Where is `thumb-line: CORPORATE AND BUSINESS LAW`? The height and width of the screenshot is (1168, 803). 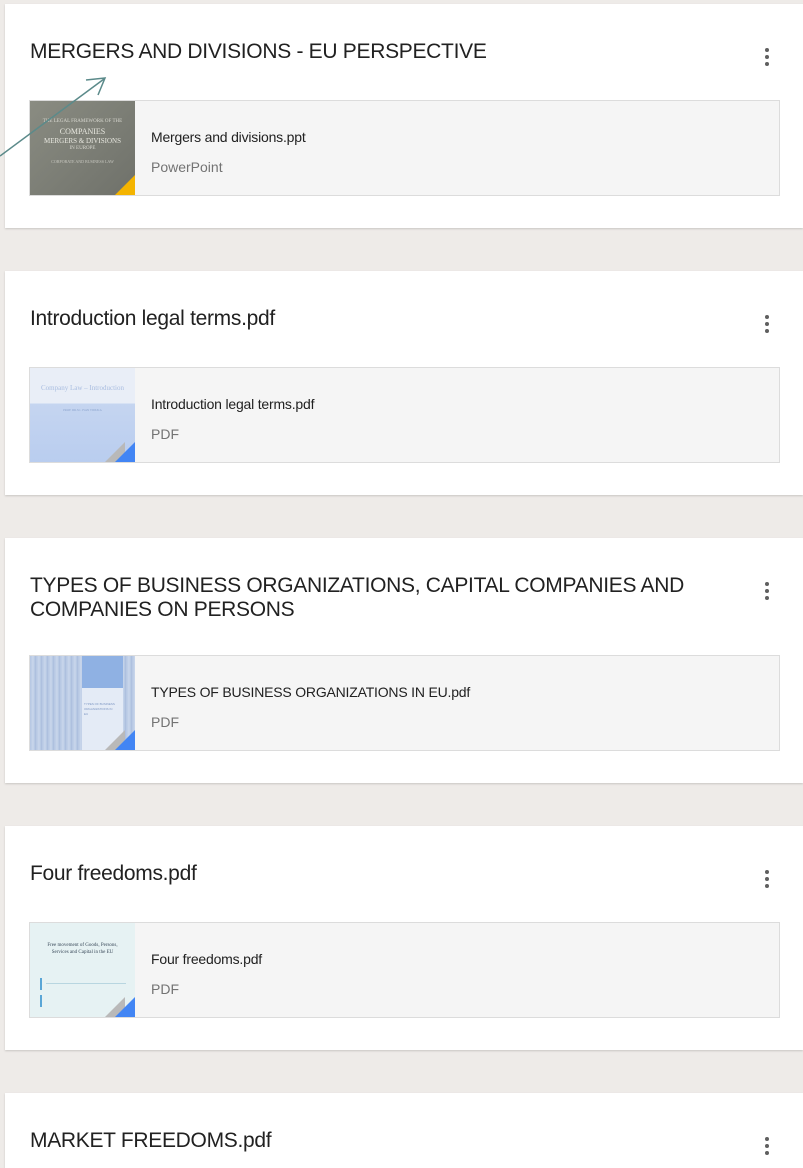 thumb-line: CORPORATE AND BUSINESS LAW is located at coordinates (82, 161).